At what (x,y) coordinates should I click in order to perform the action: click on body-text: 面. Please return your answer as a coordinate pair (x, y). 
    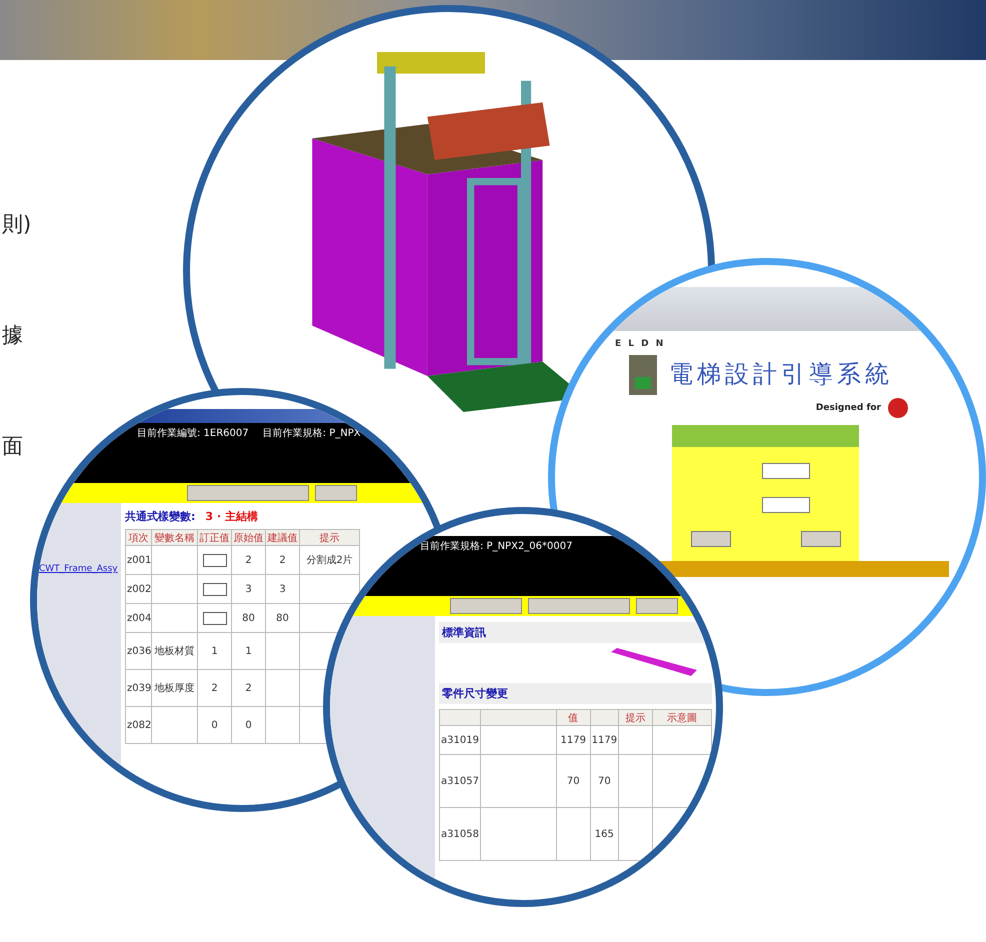
    Looking at the image, I should click on (12, 446).